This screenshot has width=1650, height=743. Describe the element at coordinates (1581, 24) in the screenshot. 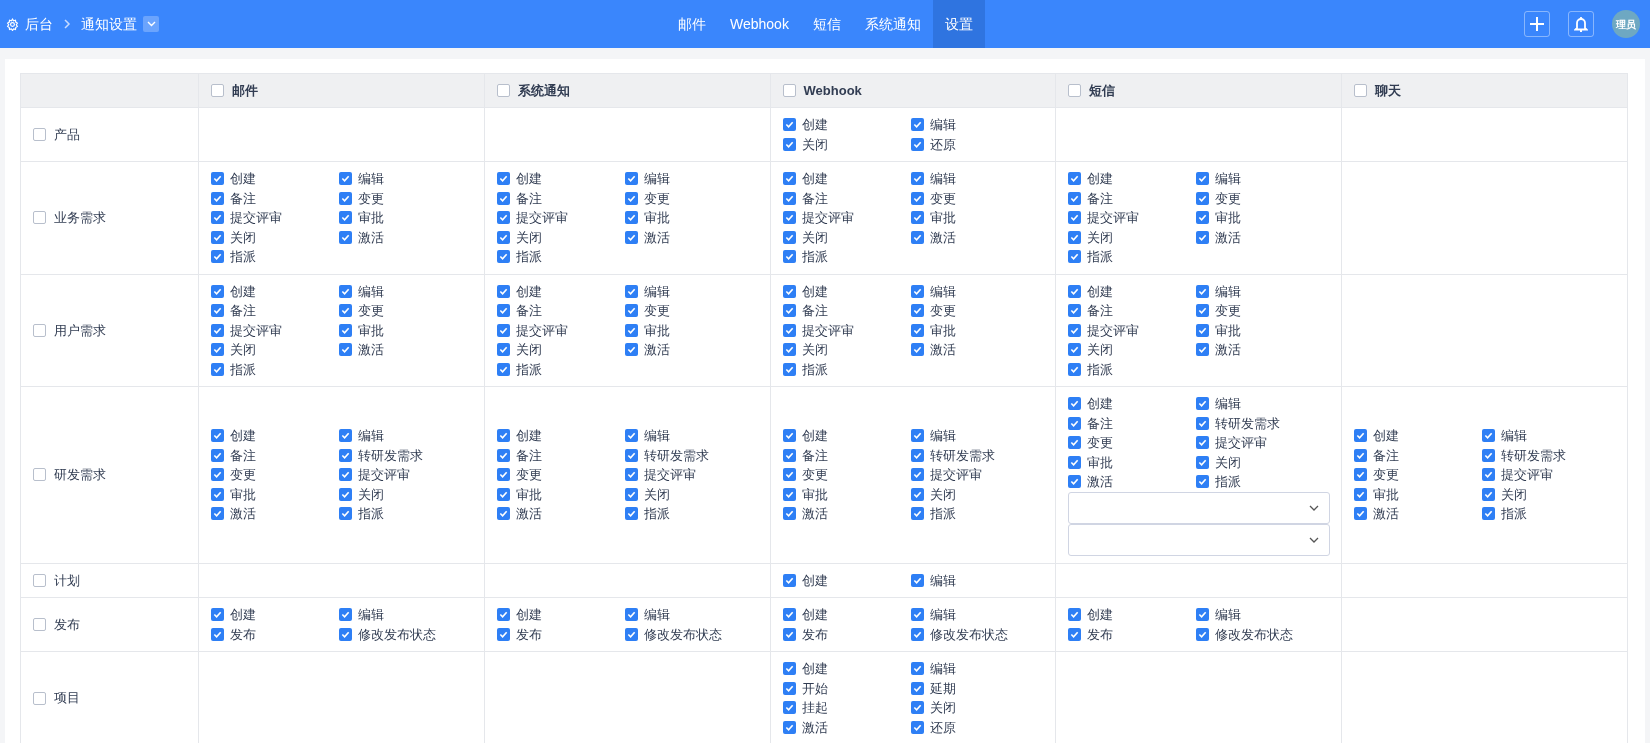

I see `notifications-button` at that location.